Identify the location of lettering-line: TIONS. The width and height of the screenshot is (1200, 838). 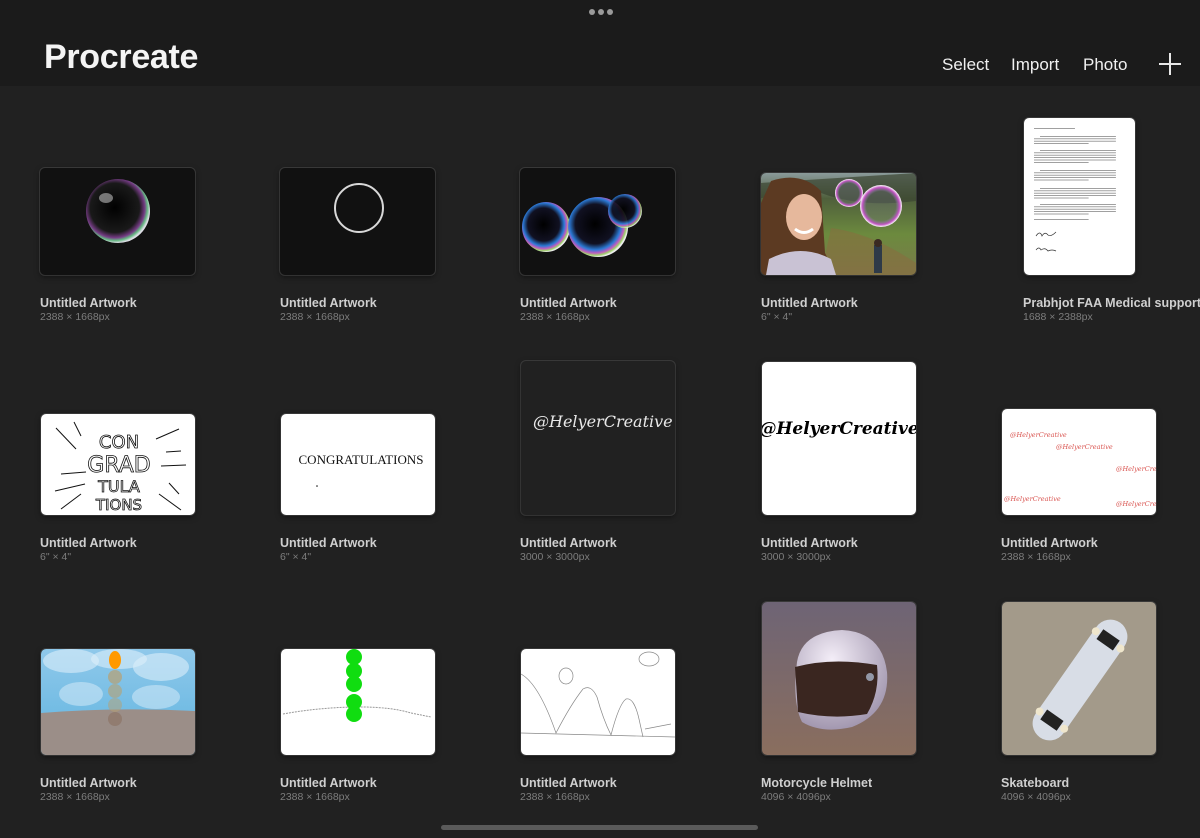
(118, 505).